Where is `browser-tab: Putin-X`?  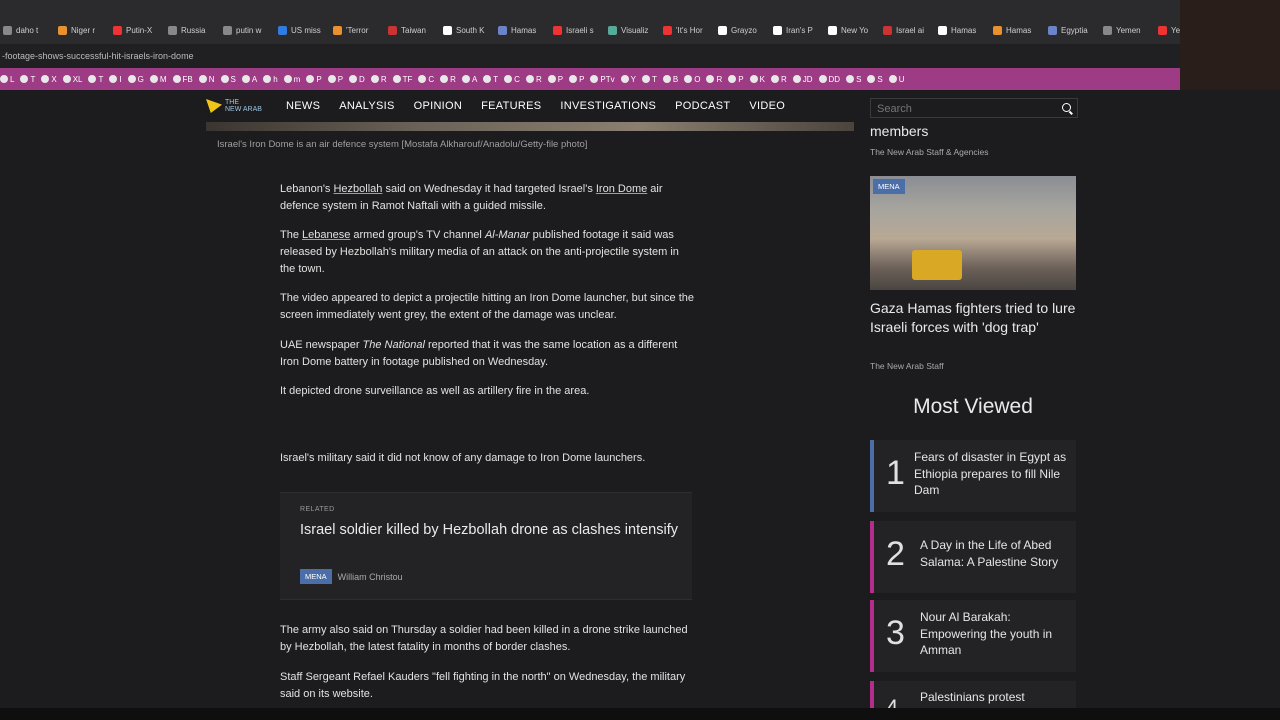 browser-tab: Putin-X is located at coordinates (137, 30).